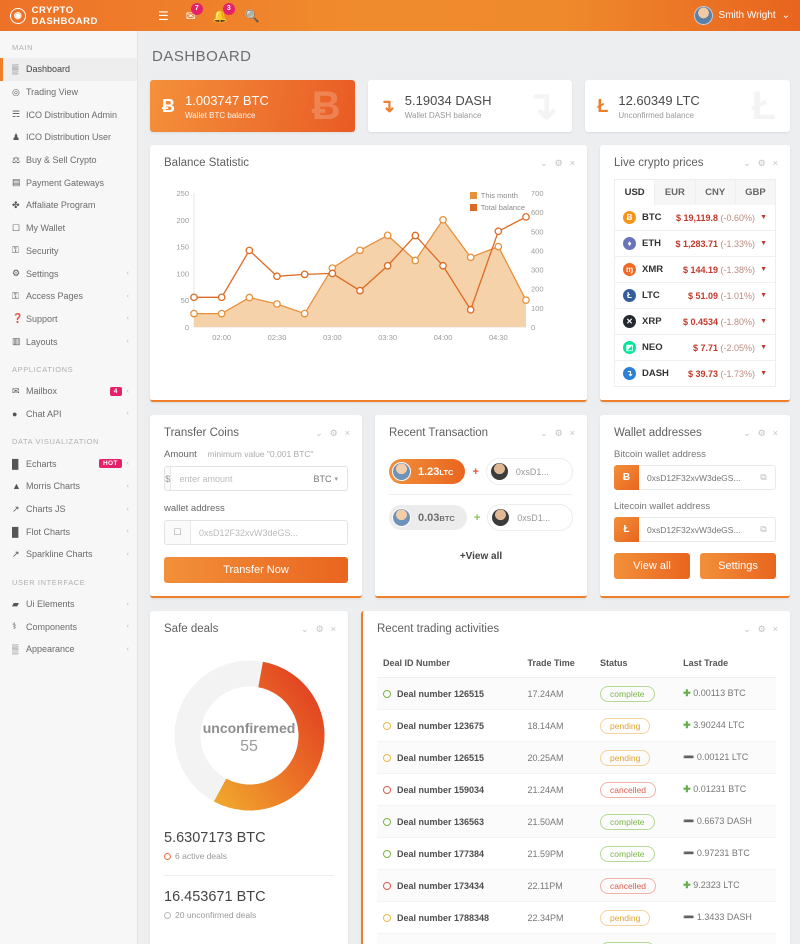  What do you see at coordinates (68, 626) in the screenshot?
I see `sidebar-item-components: ⚕ Components ‹` at bounding box center [68, 626].